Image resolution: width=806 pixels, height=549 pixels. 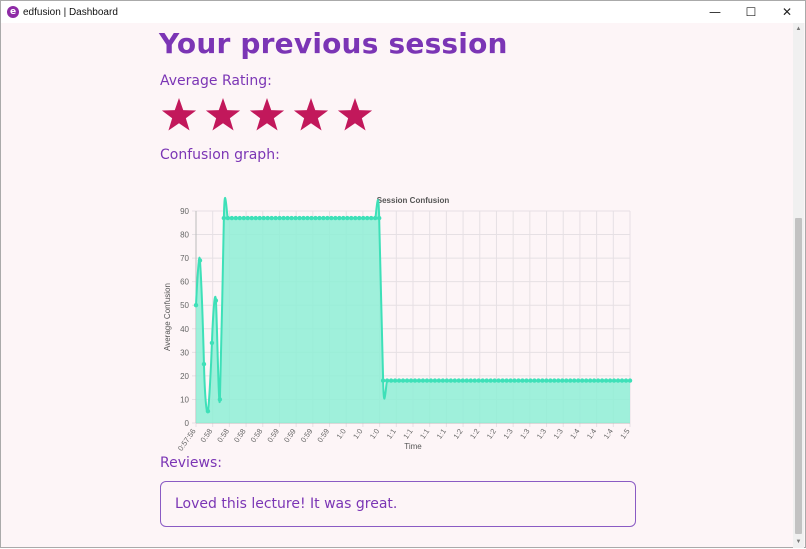 What do you see at coordinates (624, 434) in the screenshot?
I see `x-tick-label: 1:5` at bounding box center [624, 434].